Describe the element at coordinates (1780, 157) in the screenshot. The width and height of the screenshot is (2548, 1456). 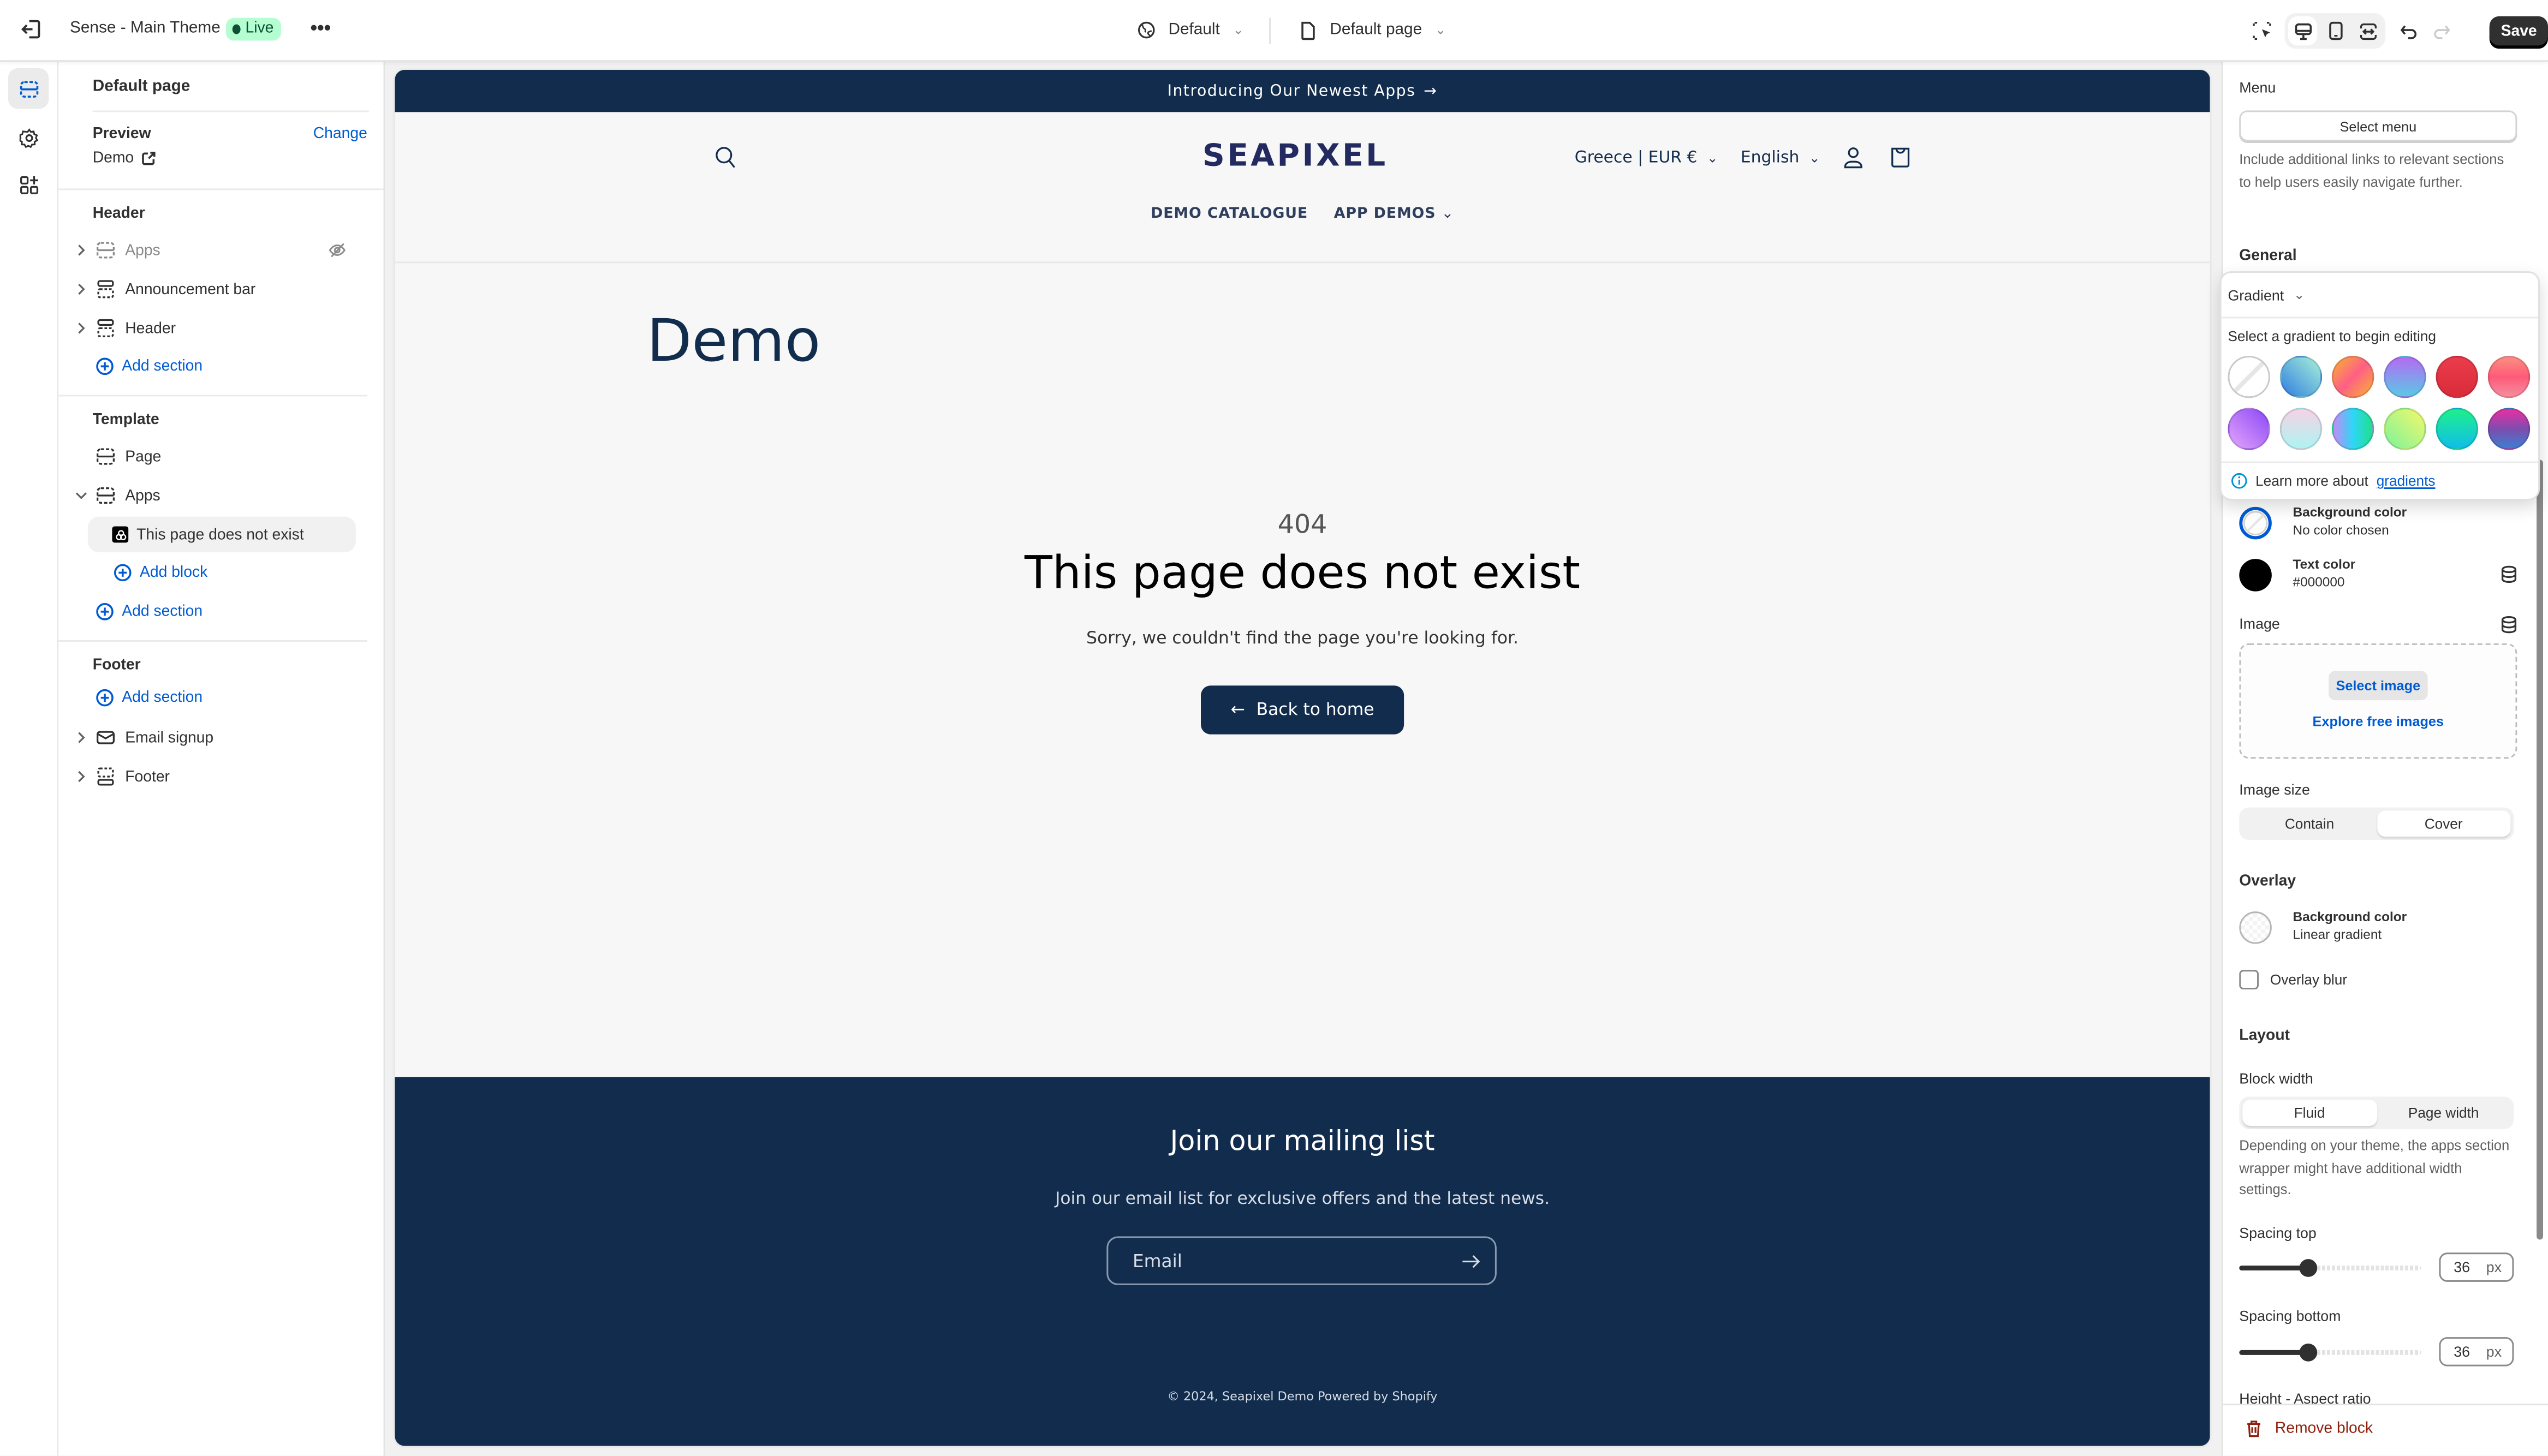
I see `language-selector: English ⌄` at that location.